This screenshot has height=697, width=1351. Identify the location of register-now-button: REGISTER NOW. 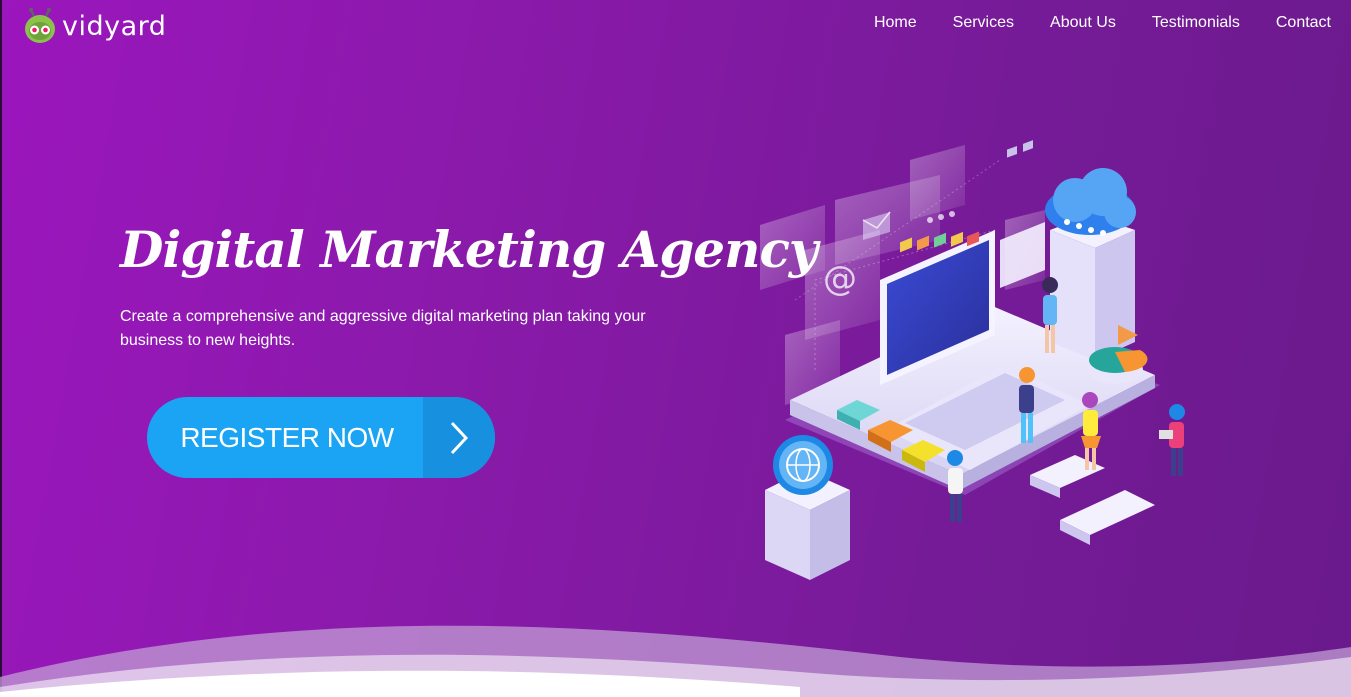
(321, 437).